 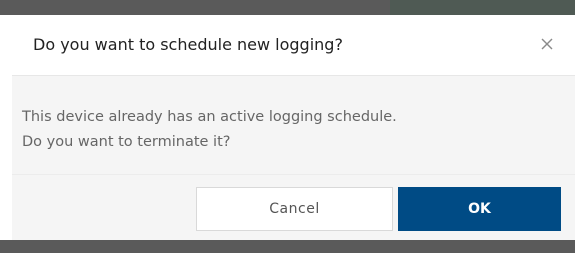 I want to click on backdrop-bottom, so click(x=287, y=246).